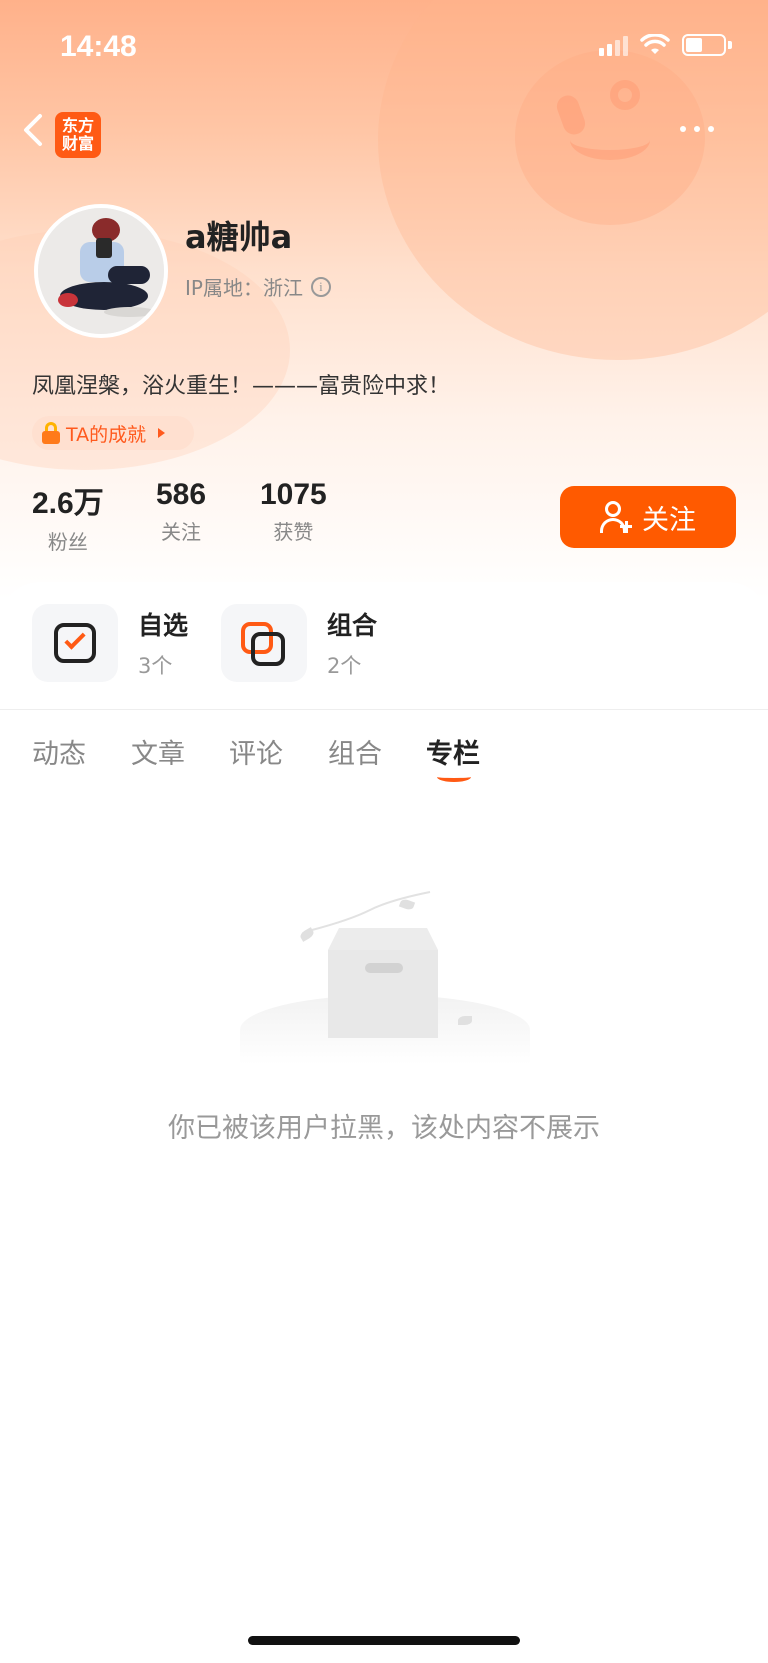  I want to click on quick-entry-title: 自选, so click(163, 625).